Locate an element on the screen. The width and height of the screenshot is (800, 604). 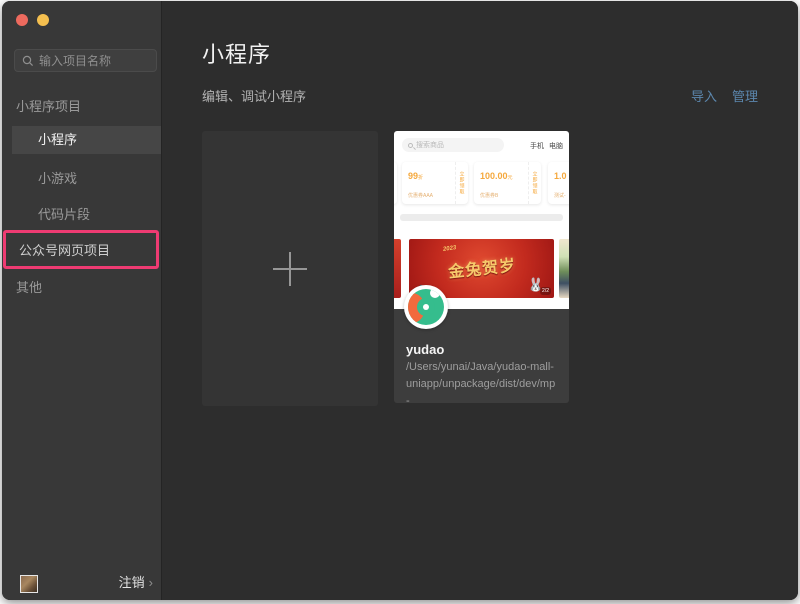
coupon-name: 测试- is located at coordinates (560, 196).